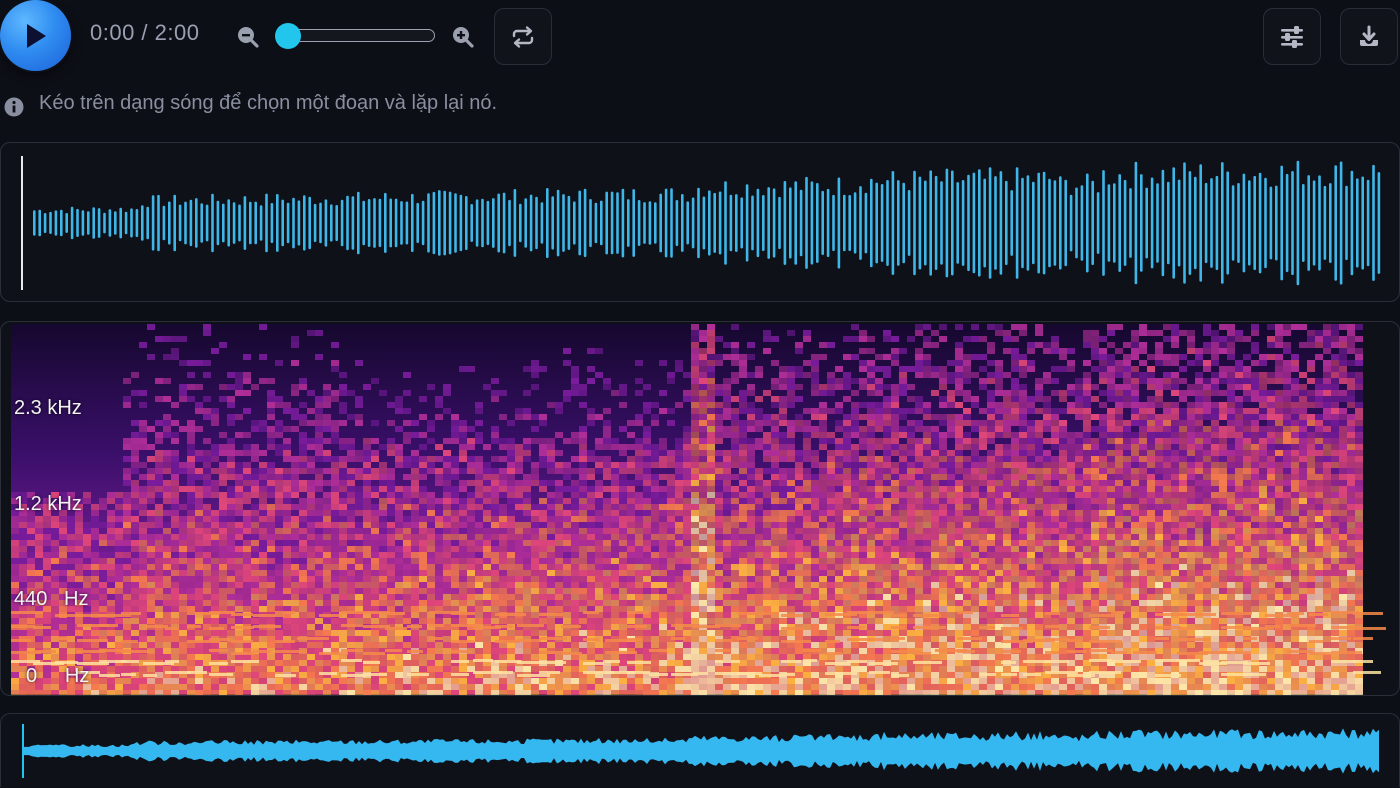  What do you see at coordinates (463, 37) in the screenshot?
I see `zoom-in-icon` at bounding box center [463, 37].